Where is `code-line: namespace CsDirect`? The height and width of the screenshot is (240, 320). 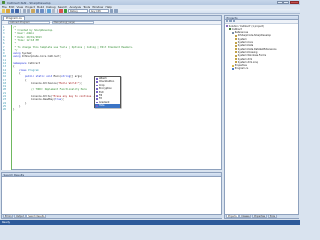 code-line: namespace CsDirect is located at coordinates (26, 63).